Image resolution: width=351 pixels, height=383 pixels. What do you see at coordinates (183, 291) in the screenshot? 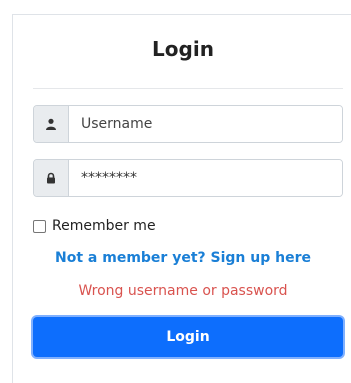
I see `error-message: Wrong username or password` at bounding box center [183, 291].